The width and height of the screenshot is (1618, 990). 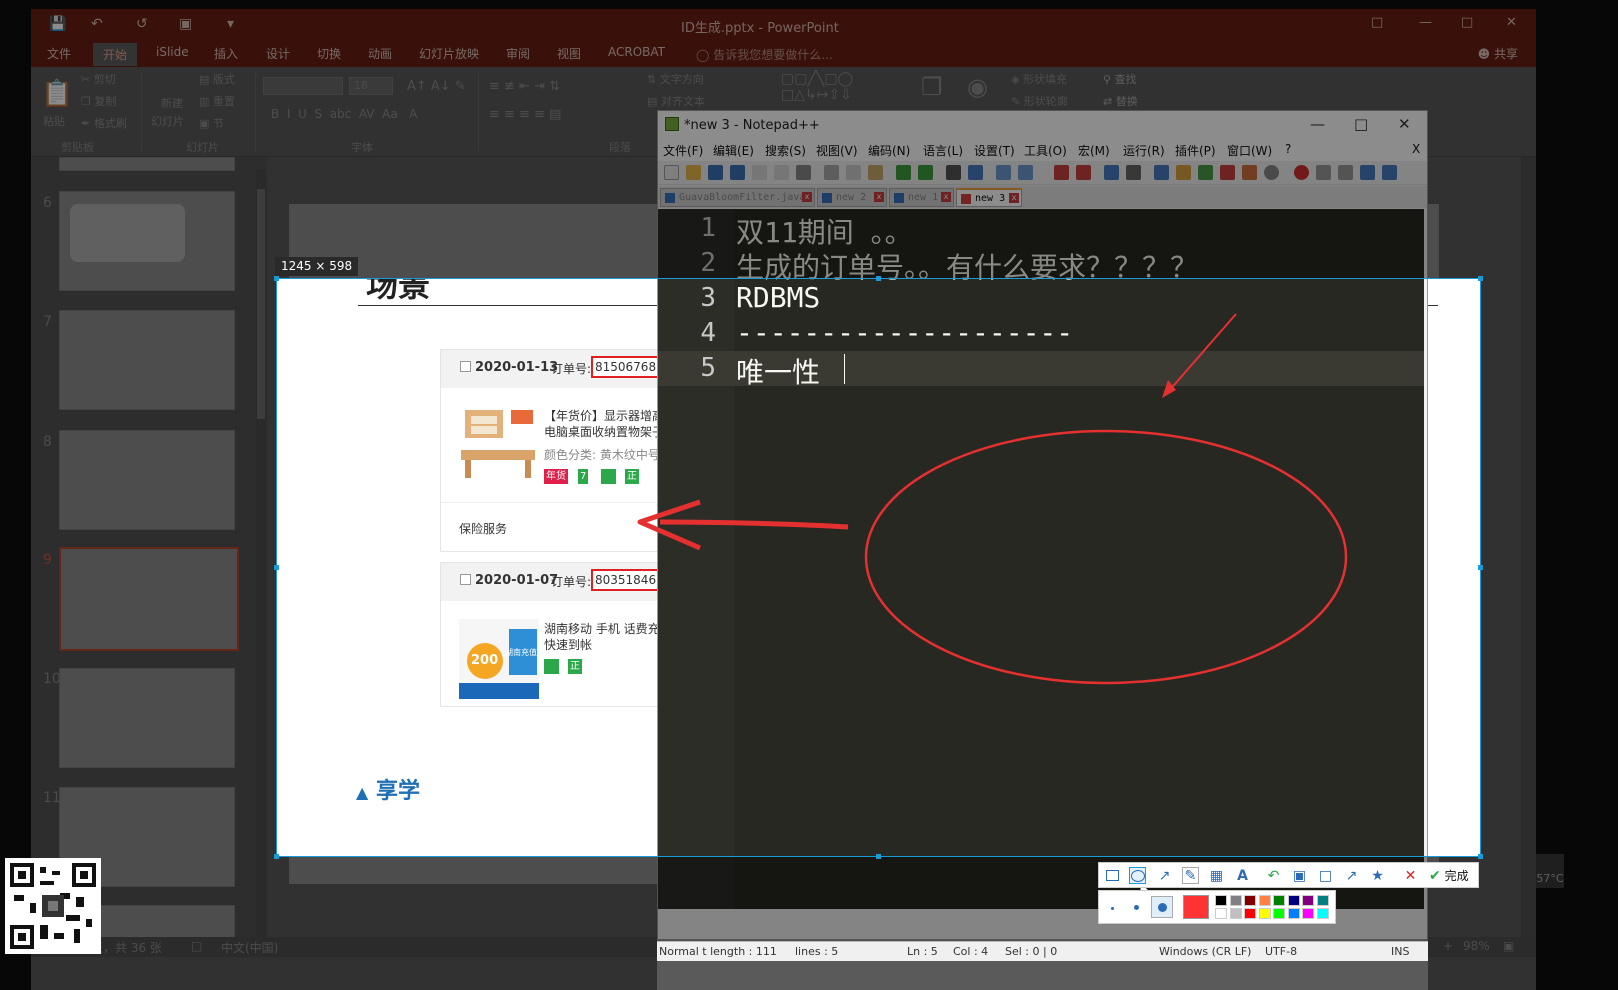 What do you see at coordinates (1061, 172) in the screenshot?
I see `sync-v-icon` at bounding box center [1061, 172].